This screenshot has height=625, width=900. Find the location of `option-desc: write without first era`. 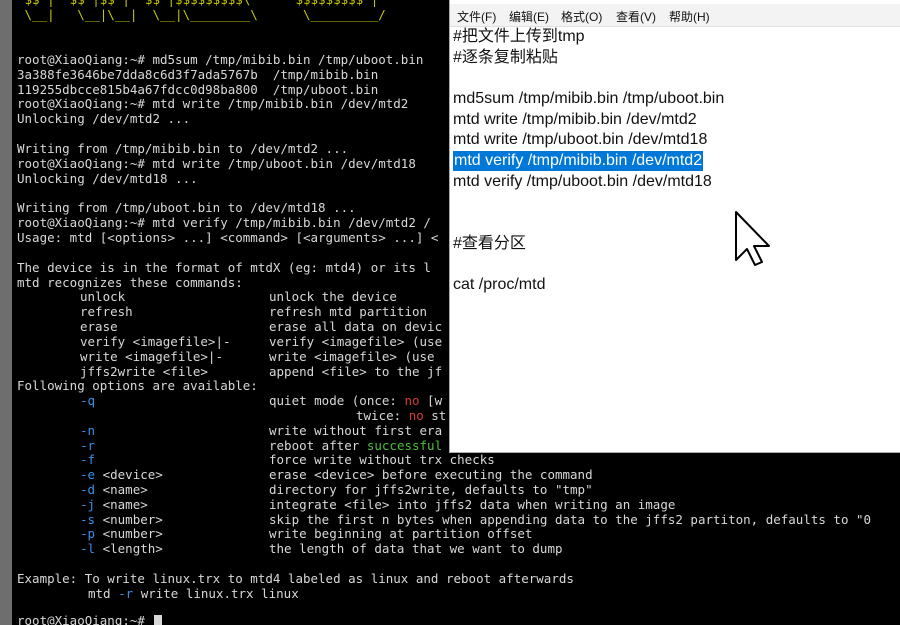

option-desc: write without first era is located at coordinates (356, 430).